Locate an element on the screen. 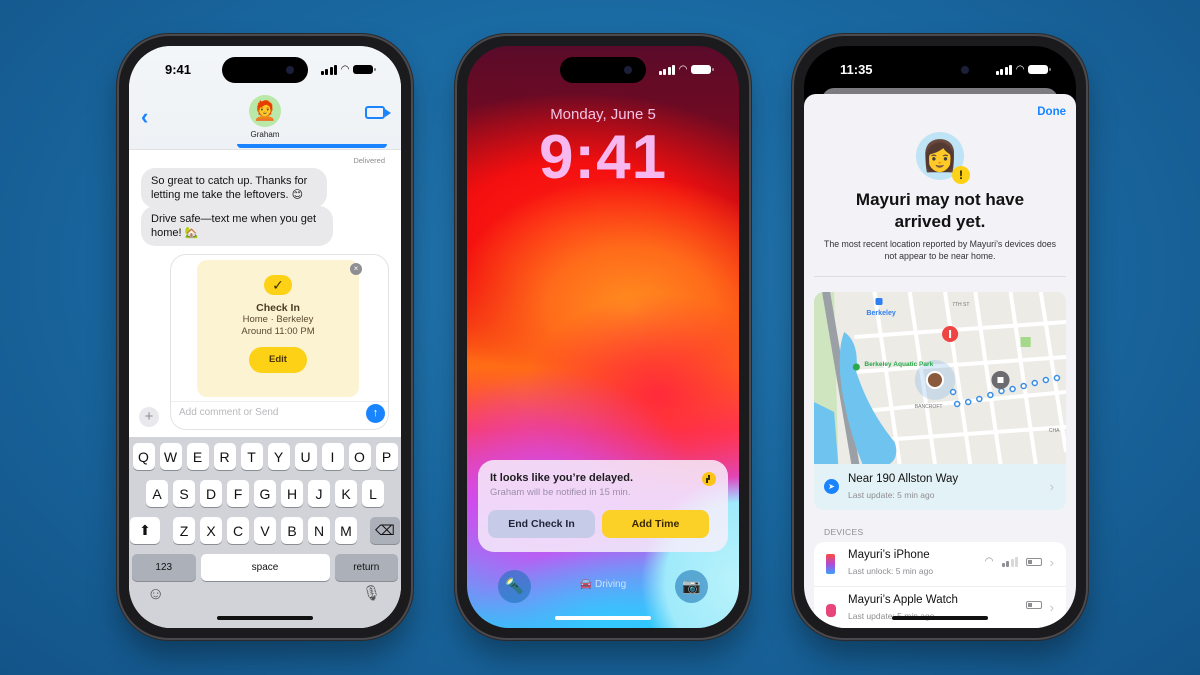  numbers-key: 123 is located at coordinates (164, 567).